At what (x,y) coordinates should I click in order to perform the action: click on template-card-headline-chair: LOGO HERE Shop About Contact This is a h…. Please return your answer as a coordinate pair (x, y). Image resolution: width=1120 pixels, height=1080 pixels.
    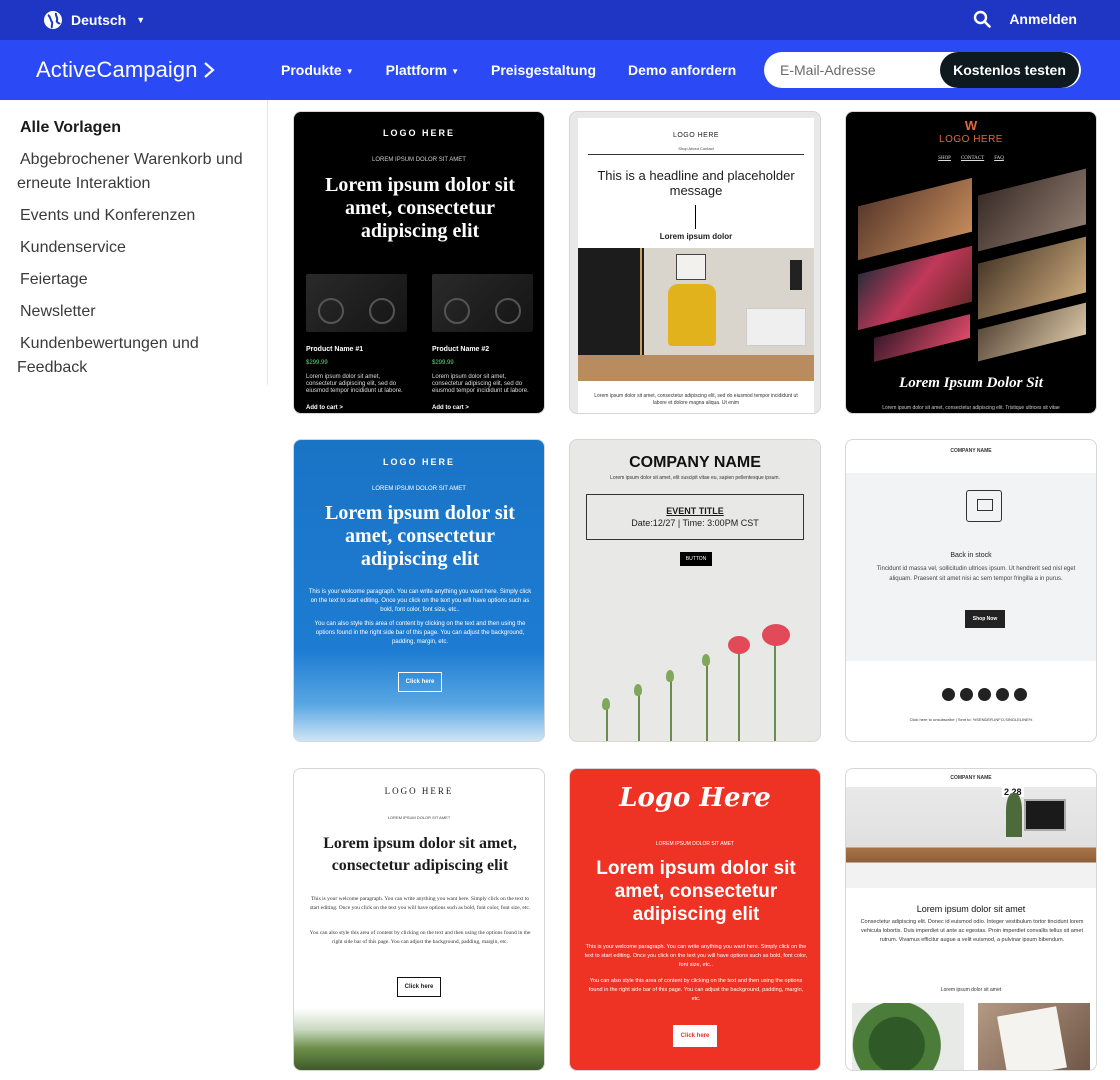
    Looking at the image, I should click on (695, 262).